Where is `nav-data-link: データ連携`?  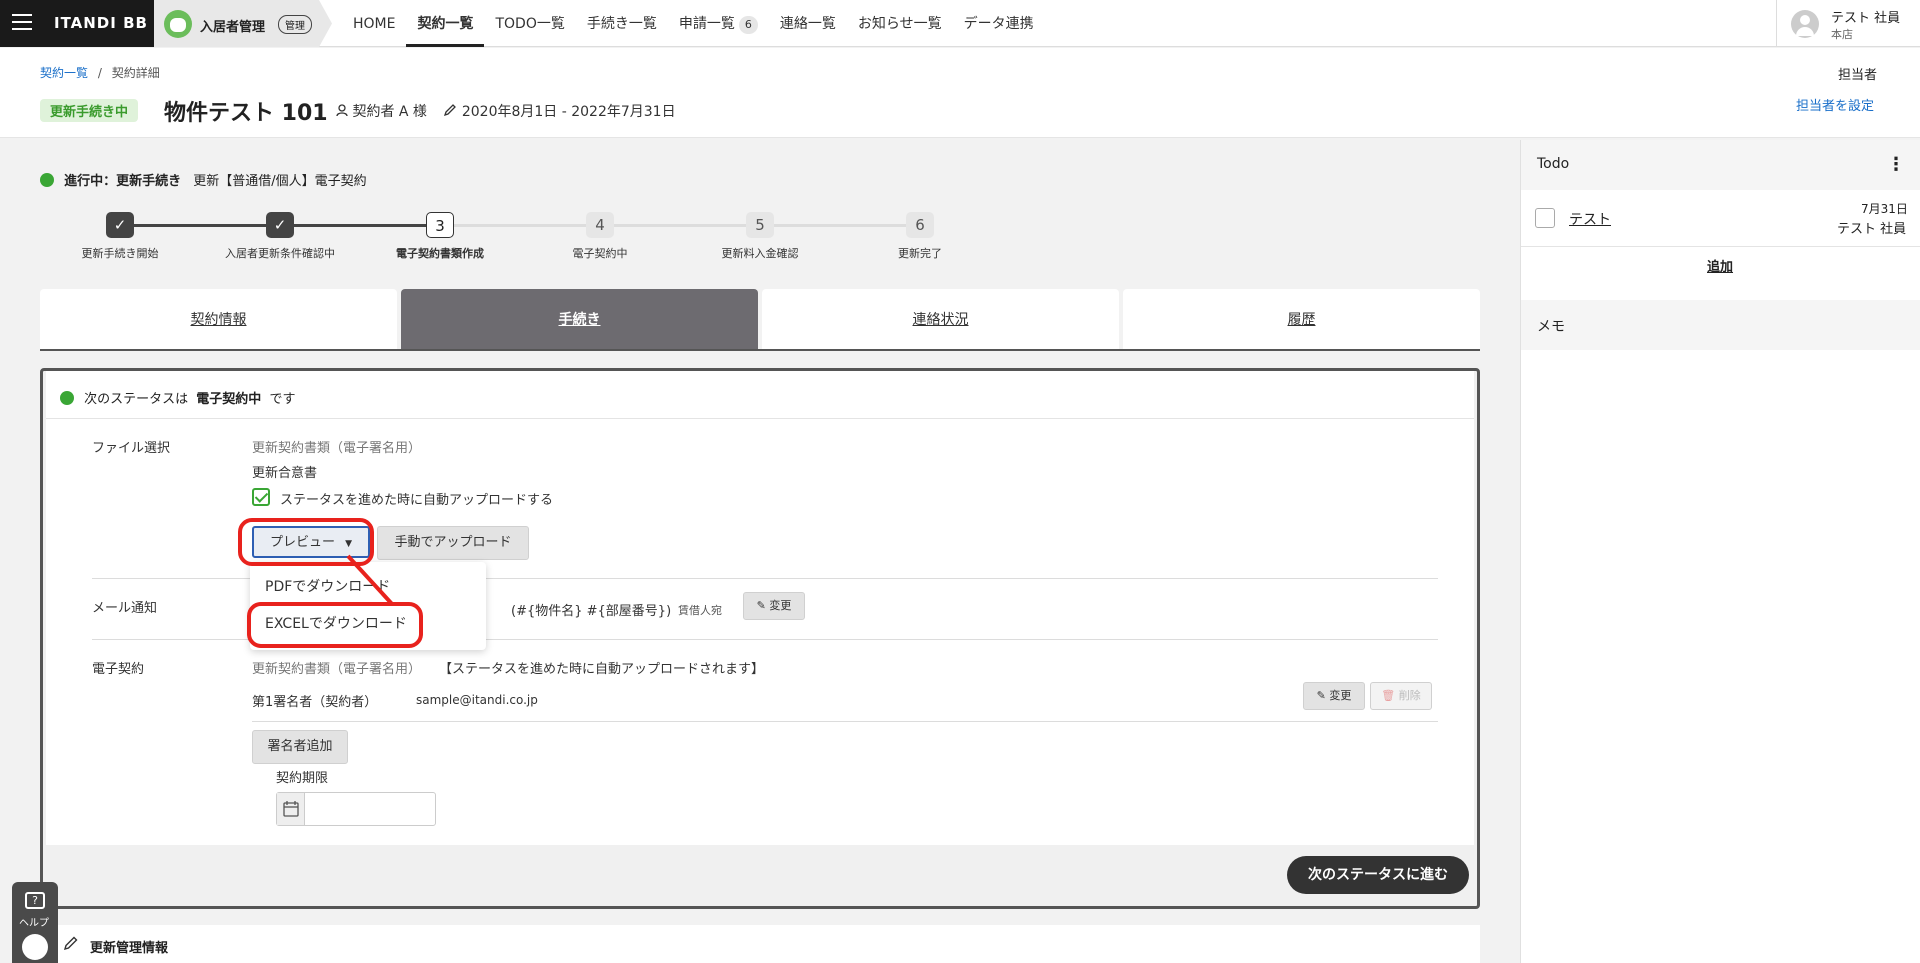
nav-data-link: データ連携 is located at coordinates (999, 23).